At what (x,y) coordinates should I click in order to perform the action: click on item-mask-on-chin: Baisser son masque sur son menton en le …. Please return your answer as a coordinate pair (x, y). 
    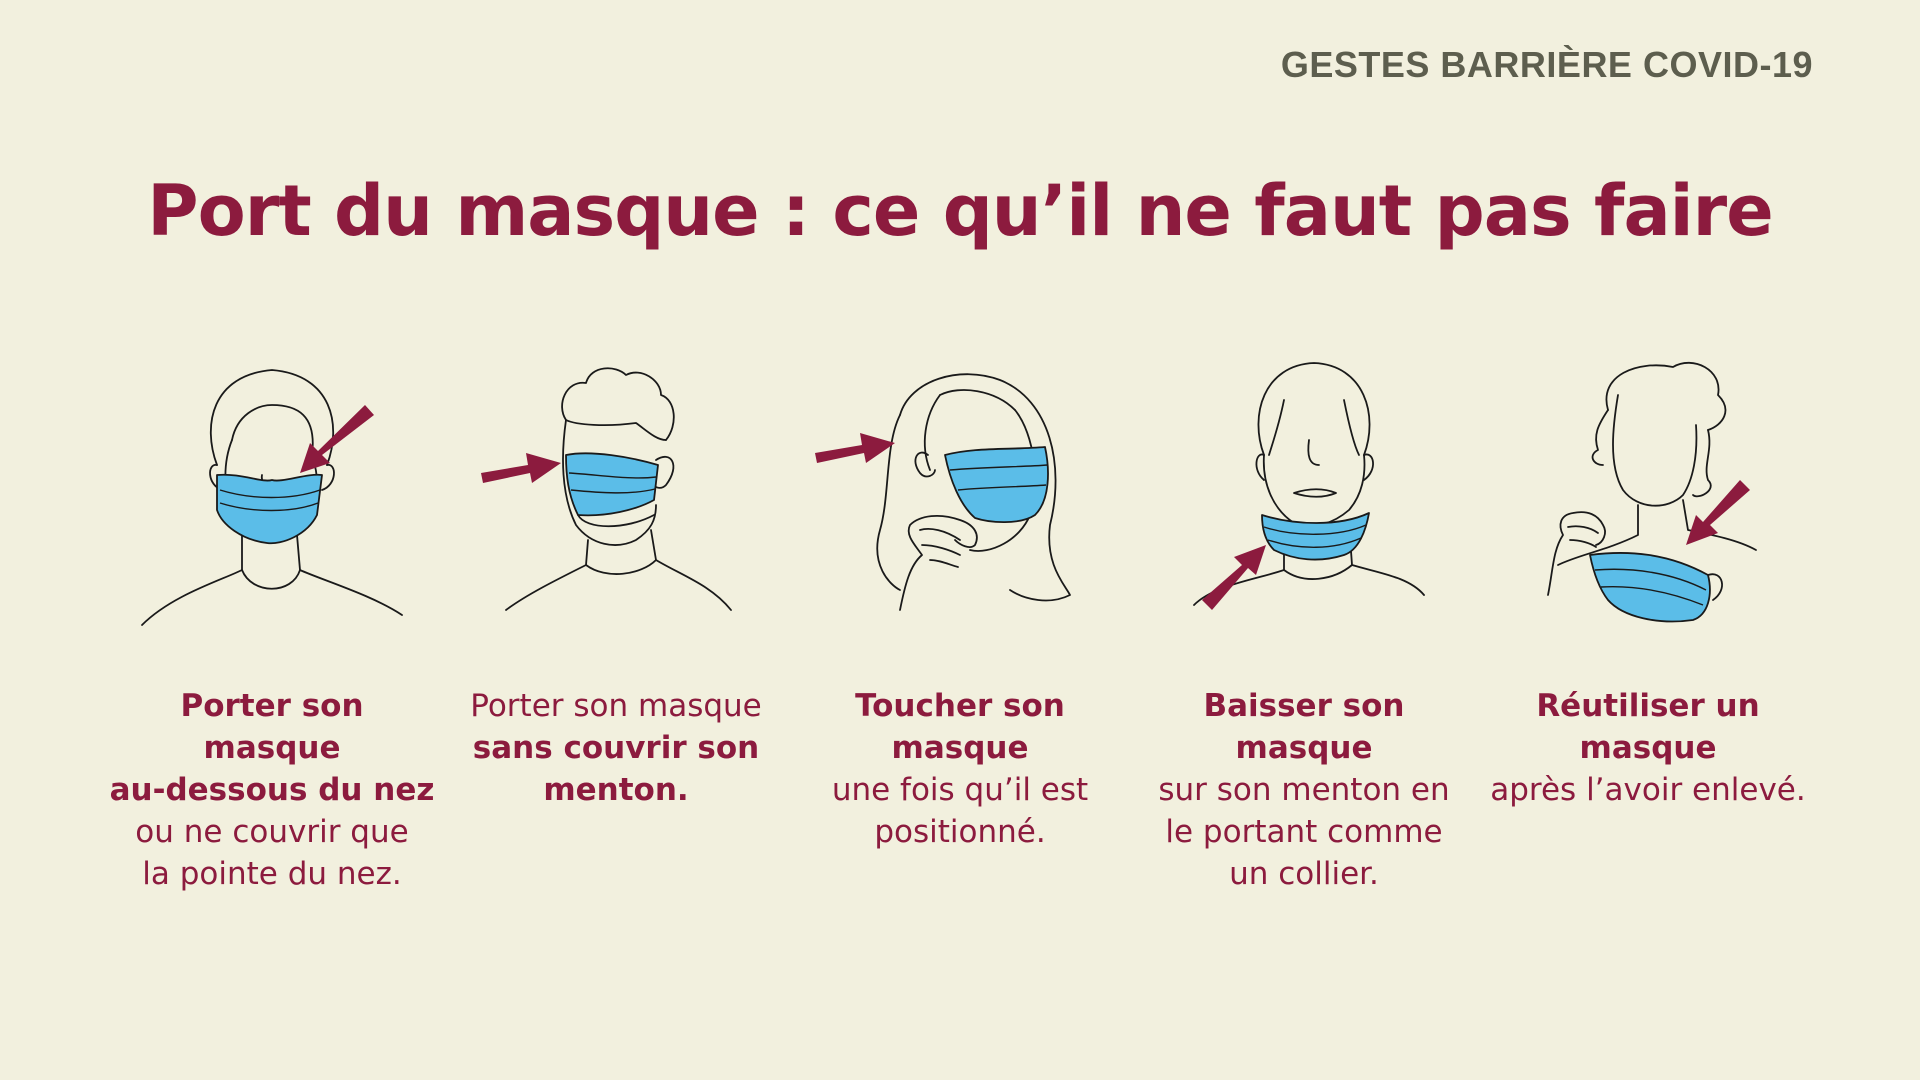
    Looking at the image, I should click on (1304, 635).